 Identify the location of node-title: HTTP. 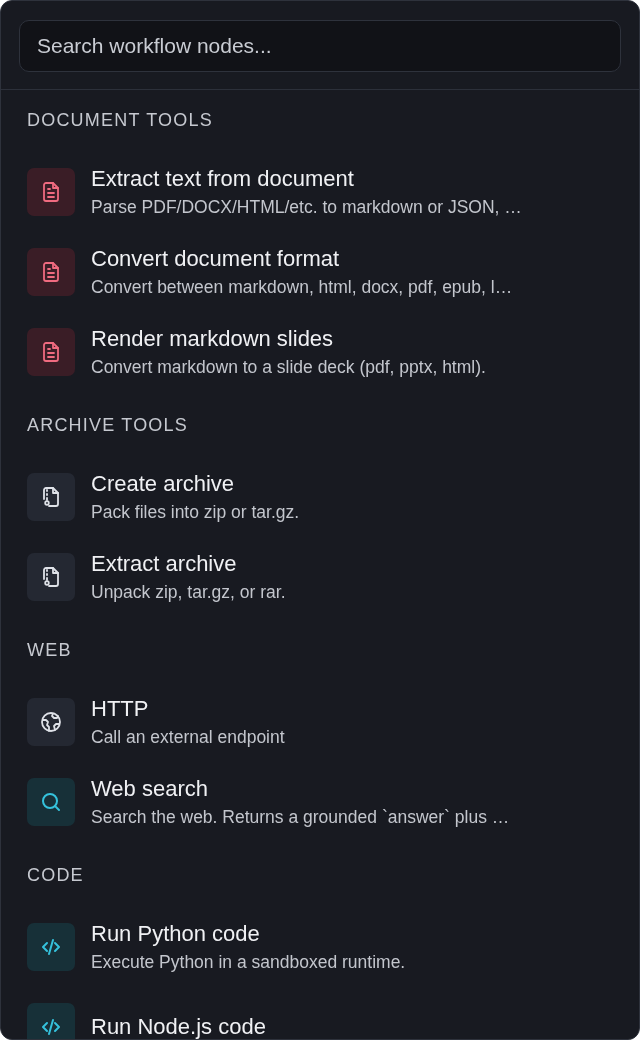
(120, 709).